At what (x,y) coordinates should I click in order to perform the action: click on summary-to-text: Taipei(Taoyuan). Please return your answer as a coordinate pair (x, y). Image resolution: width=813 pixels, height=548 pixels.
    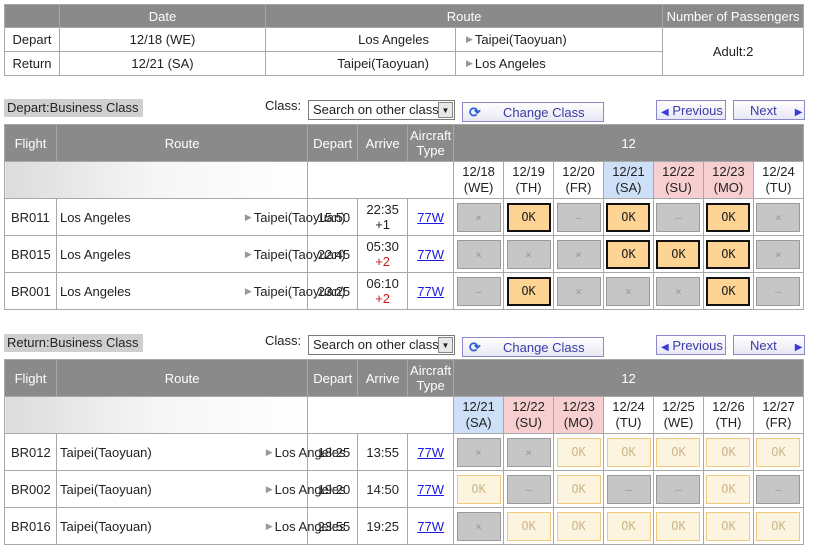
    Looking at the image, I should click on (520, 39).